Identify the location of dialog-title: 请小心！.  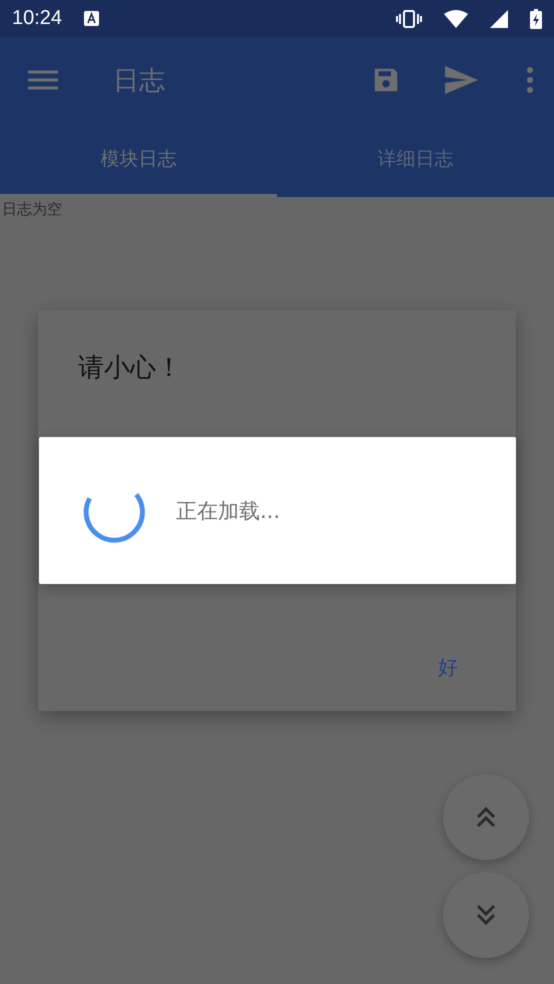
(130, 368).